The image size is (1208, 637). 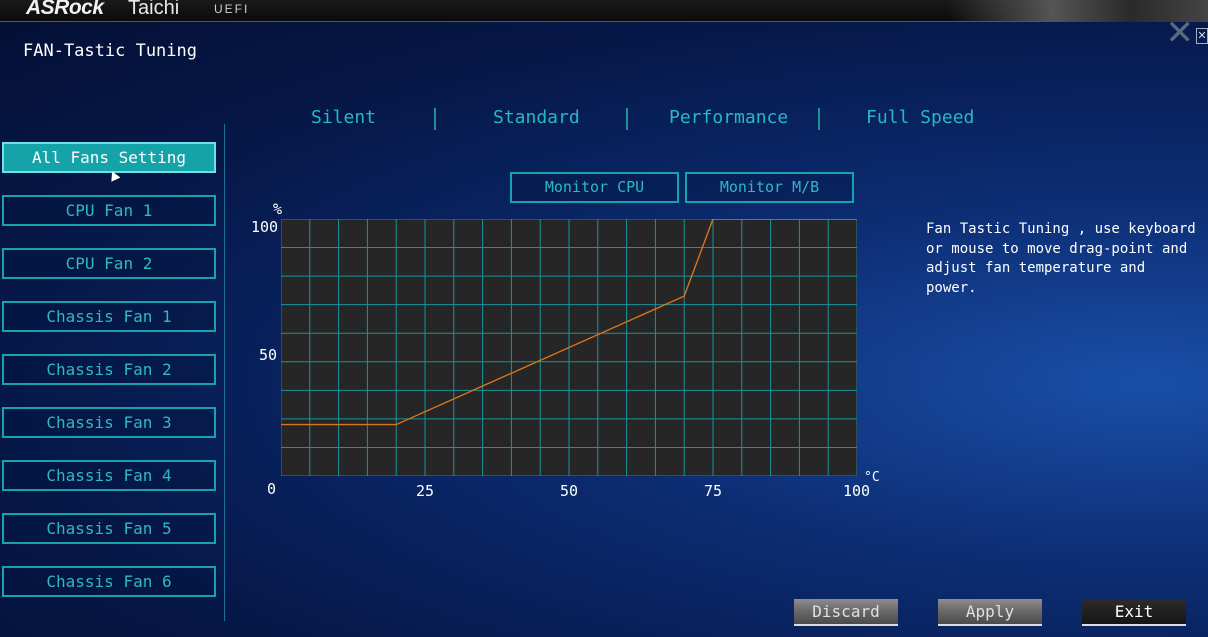 I want to click on exit-button: Exit, so click(x=1134, y=612).